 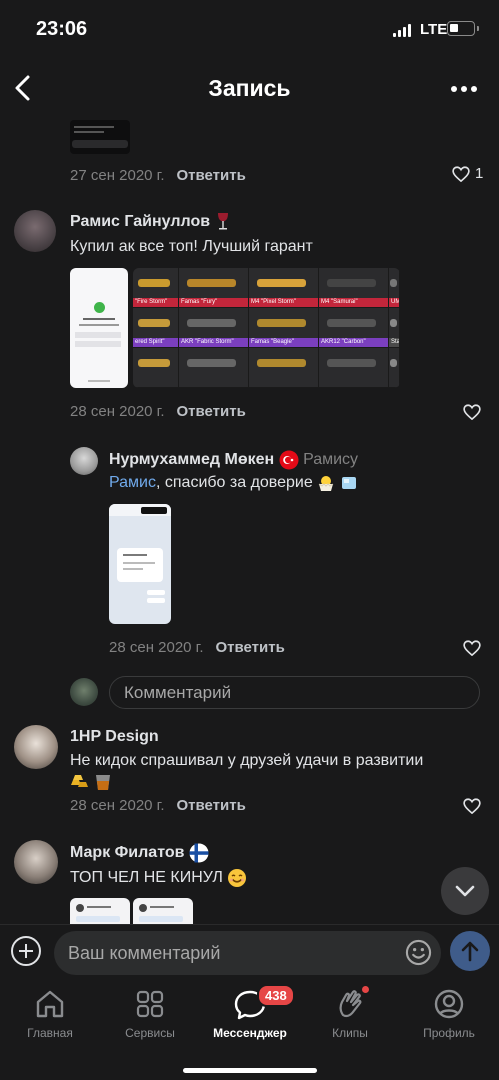 I want to click on comment-text-body: , спасибо за доверие, so click(x=234, y=483).